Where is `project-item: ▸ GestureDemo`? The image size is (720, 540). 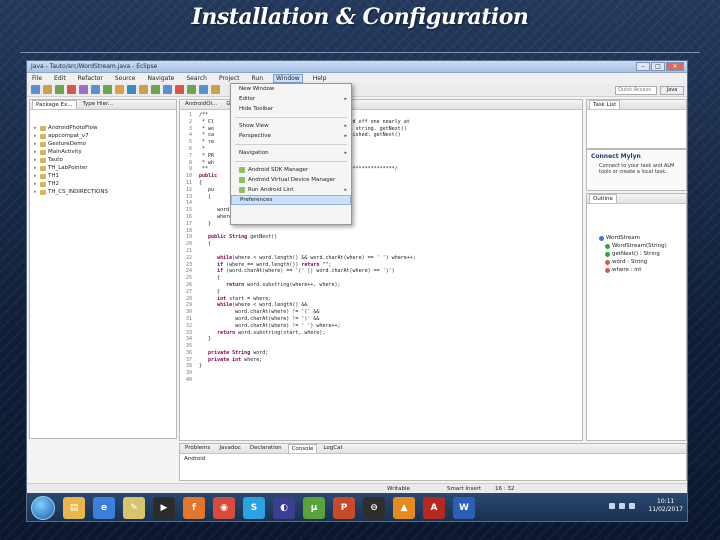 project-item: ▸ GestureDemo is located at coordinates (103, 144).